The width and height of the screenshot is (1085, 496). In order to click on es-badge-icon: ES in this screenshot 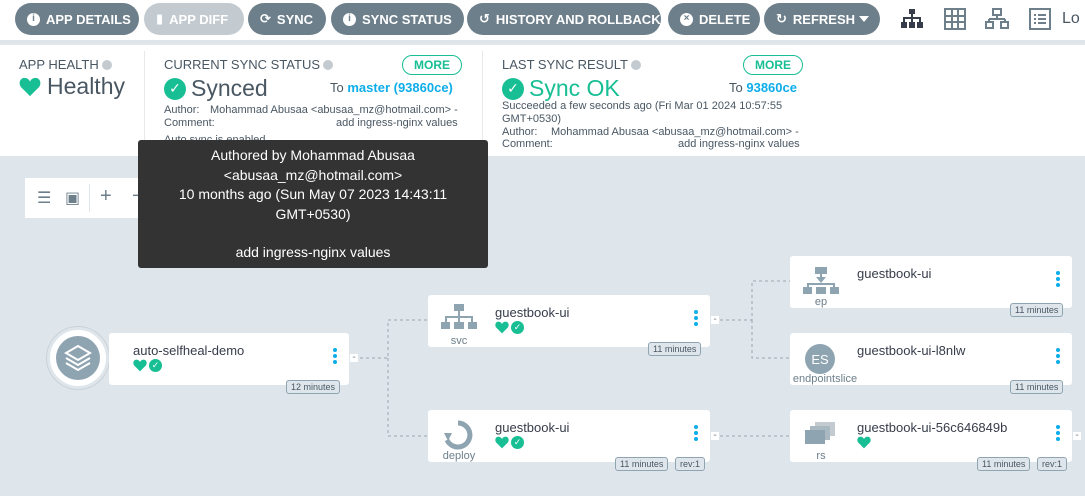, I will do `click(820, 359)`.